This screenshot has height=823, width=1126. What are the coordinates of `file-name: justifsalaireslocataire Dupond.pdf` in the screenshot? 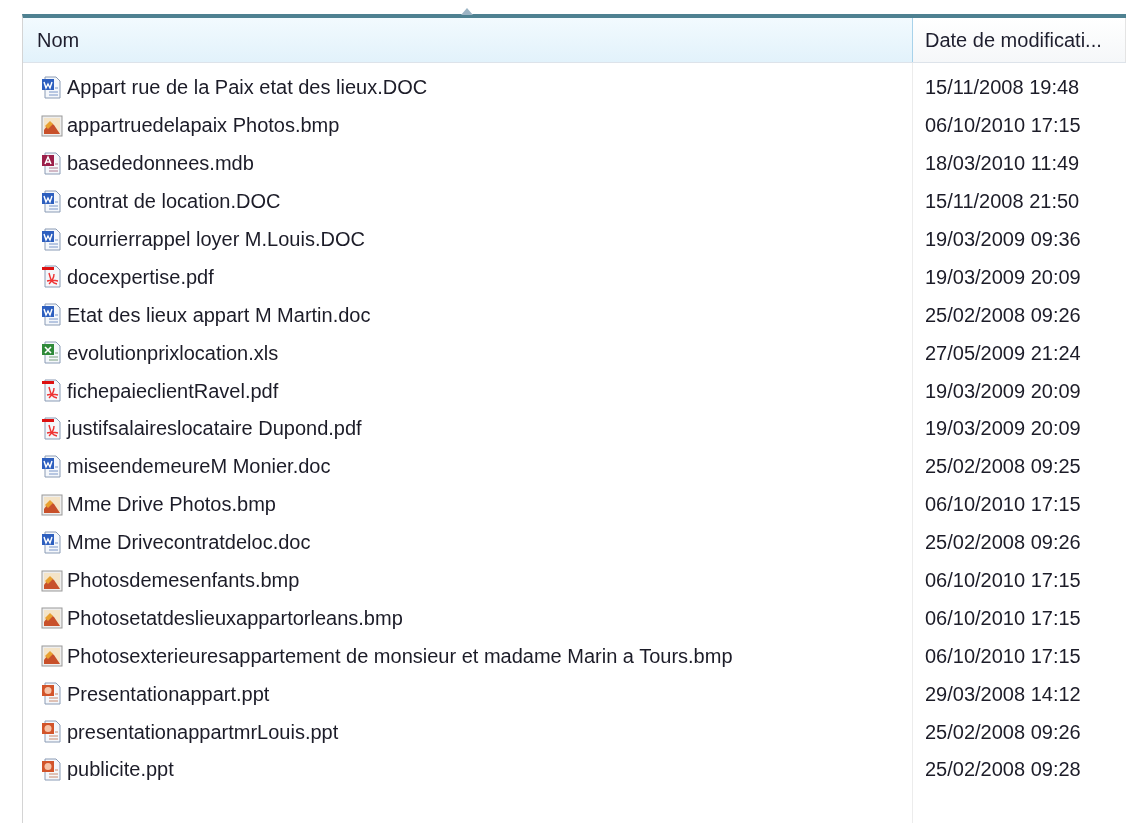 It's located at (214, 429).